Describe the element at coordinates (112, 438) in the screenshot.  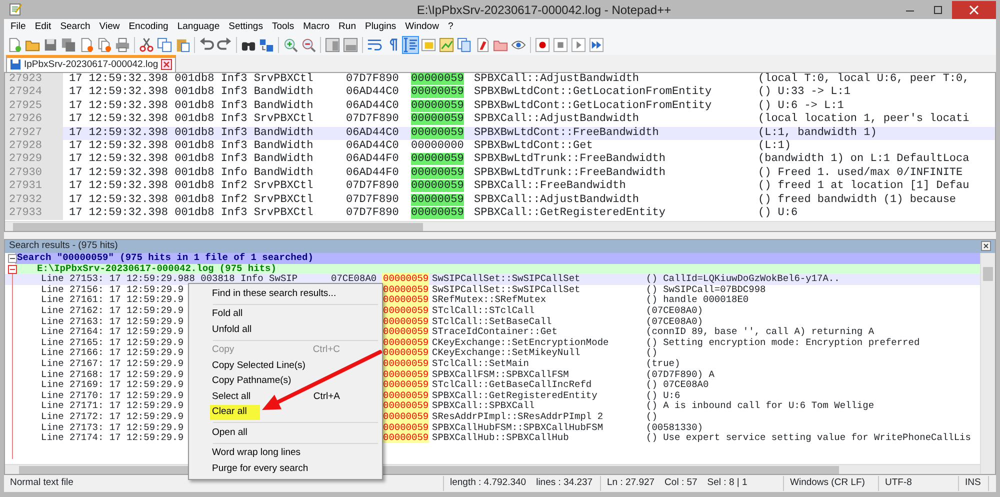
I see `result-line: Line 27174: 17 12:59:29.9` at that location.